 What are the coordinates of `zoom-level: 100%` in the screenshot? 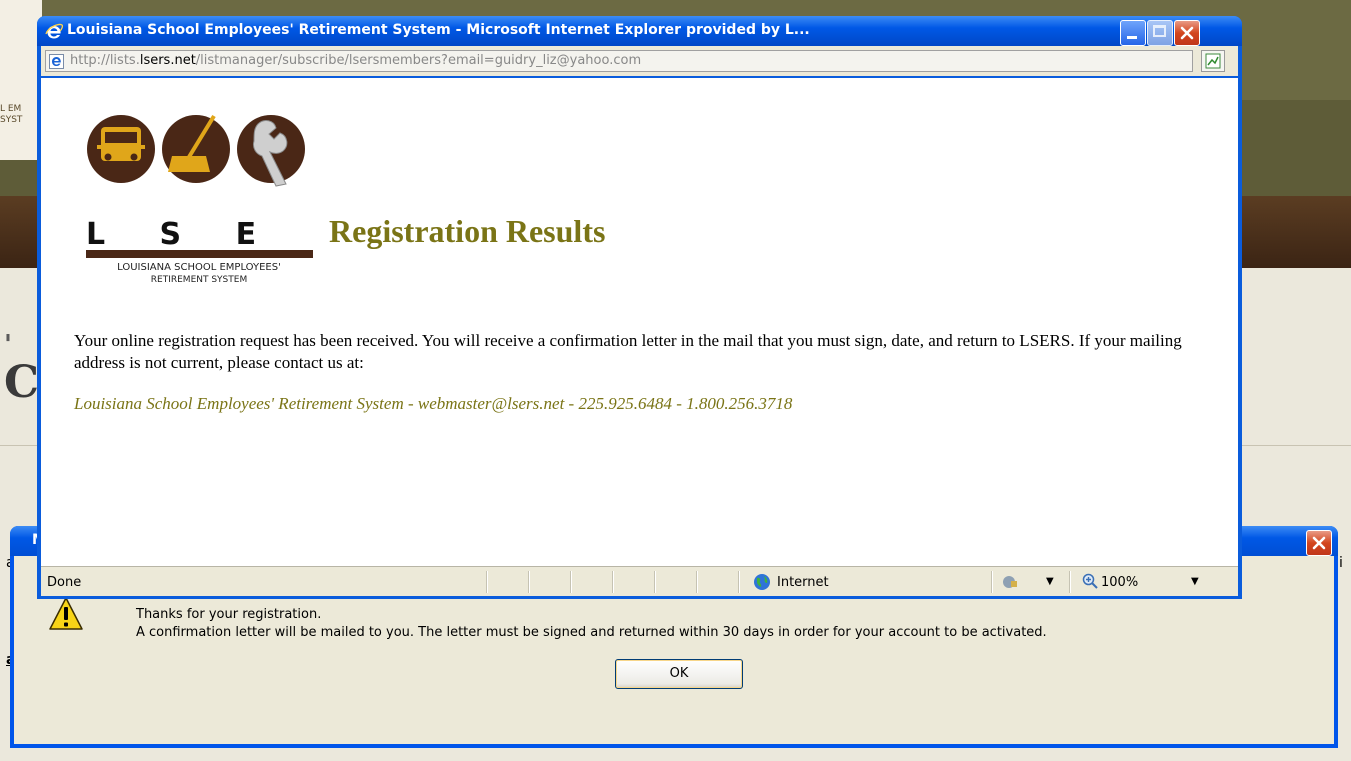 It's located at (1119, 582).